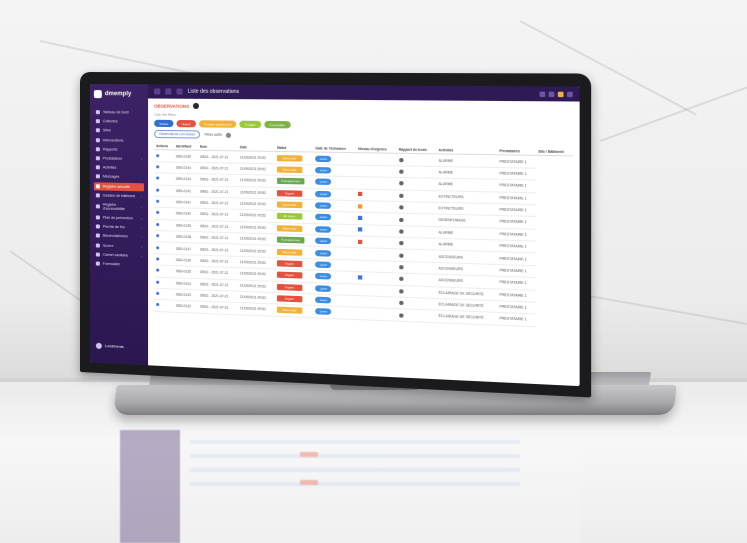 Image resolution: width=747 pixels, height=543 pixels. What do you see at coordinates (543, 93) in the screenshot?
I see `search-icon` at bounding box center [543, 93].